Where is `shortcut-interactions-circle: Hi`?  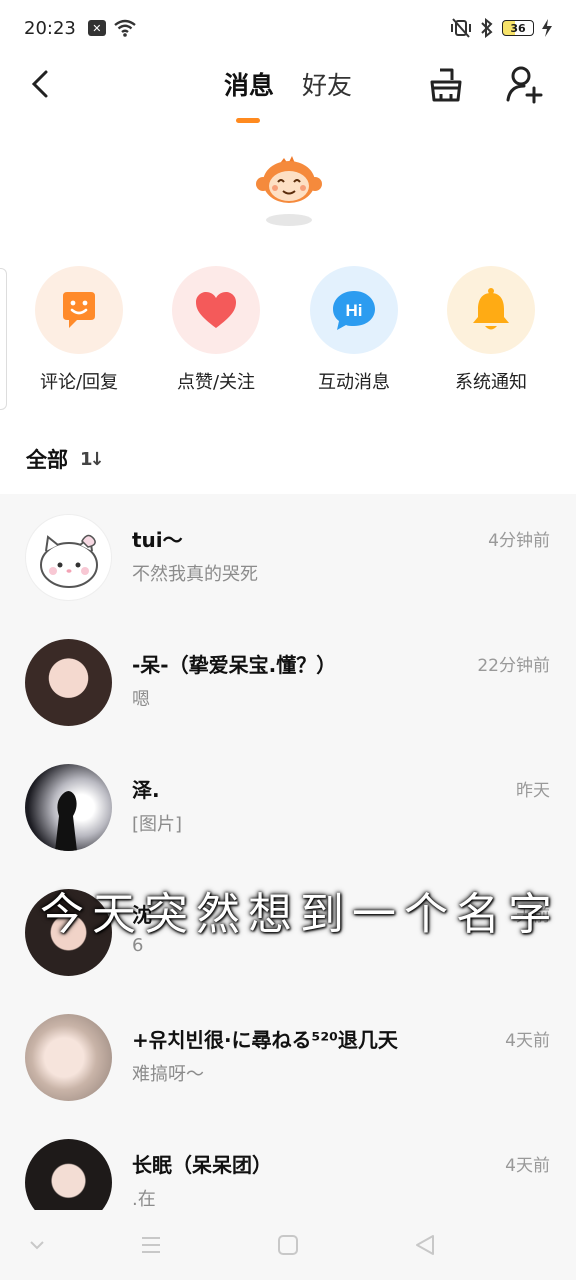
shortcut-interactions-circle: Hi is located at coordinates (354, 310).